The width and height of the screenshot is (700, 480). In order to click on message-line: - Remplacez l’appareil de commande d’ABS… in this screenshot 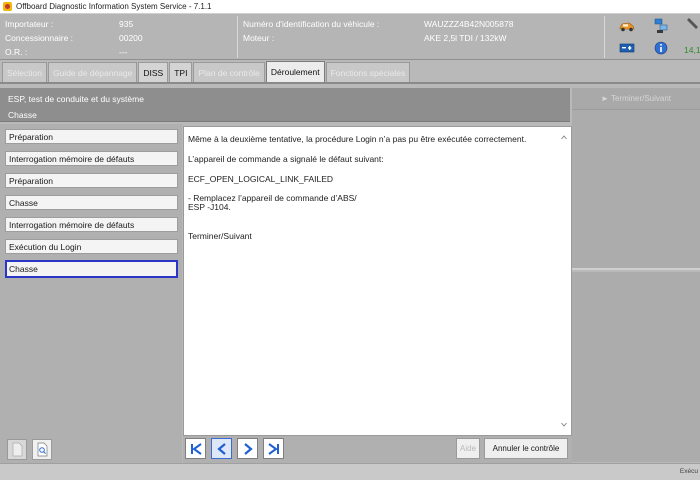, I will do `click(272, 202)`.